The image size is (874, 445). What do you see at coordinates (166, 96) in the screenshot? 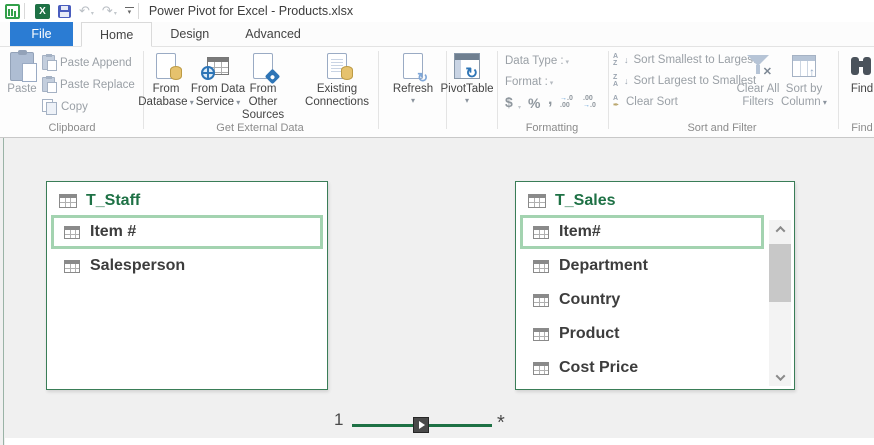
I see `from-database-label: From Database` at bounding box center [166, 96].